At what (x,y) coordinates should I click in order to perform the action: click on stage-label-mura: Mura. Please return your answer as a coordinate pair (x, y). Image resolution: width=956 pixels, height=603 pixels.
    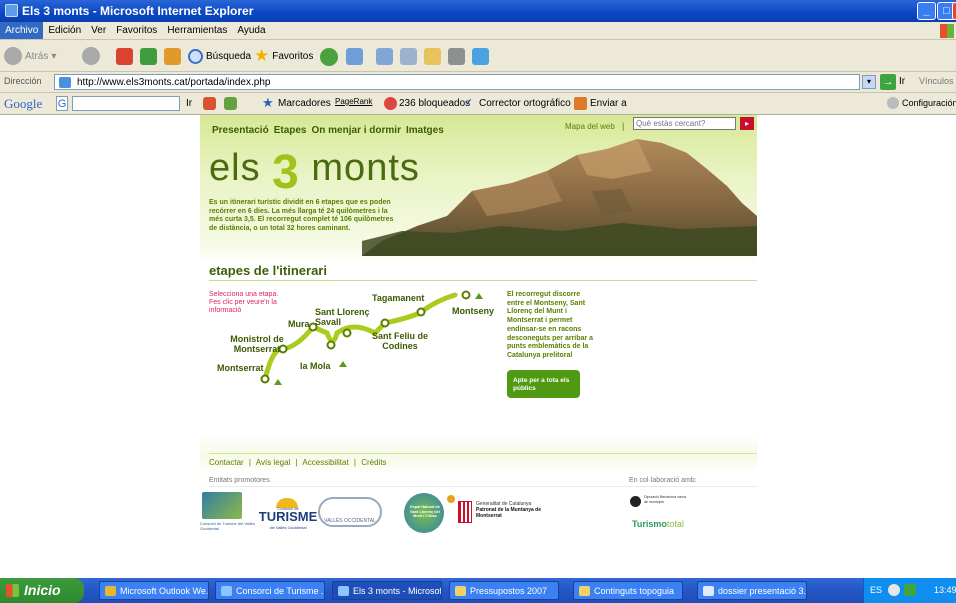
    Looking at the image, I should click on (299, 324).